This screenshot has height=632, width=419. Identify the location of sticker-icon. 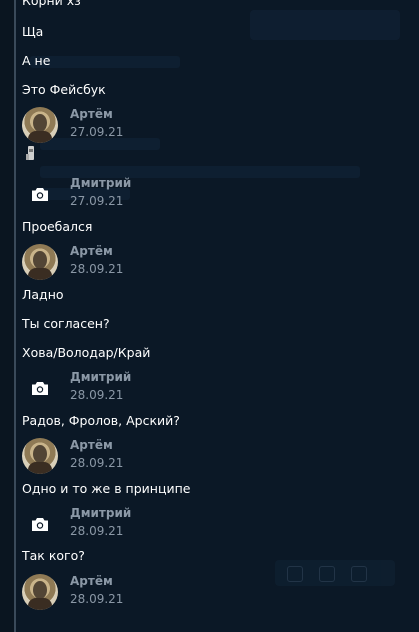
(31, 154).